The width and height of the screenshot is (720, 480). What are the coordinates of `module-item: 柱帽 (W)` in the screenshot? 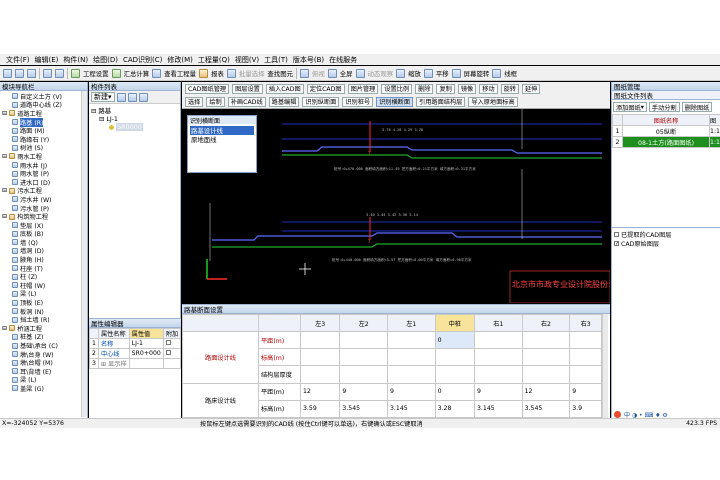 It's located at (40, 285).